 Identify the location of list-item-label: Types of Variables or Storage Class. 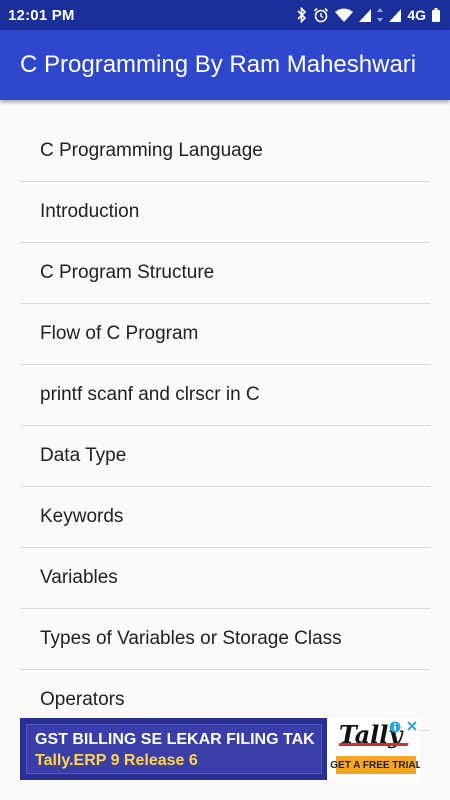
(191, 638).